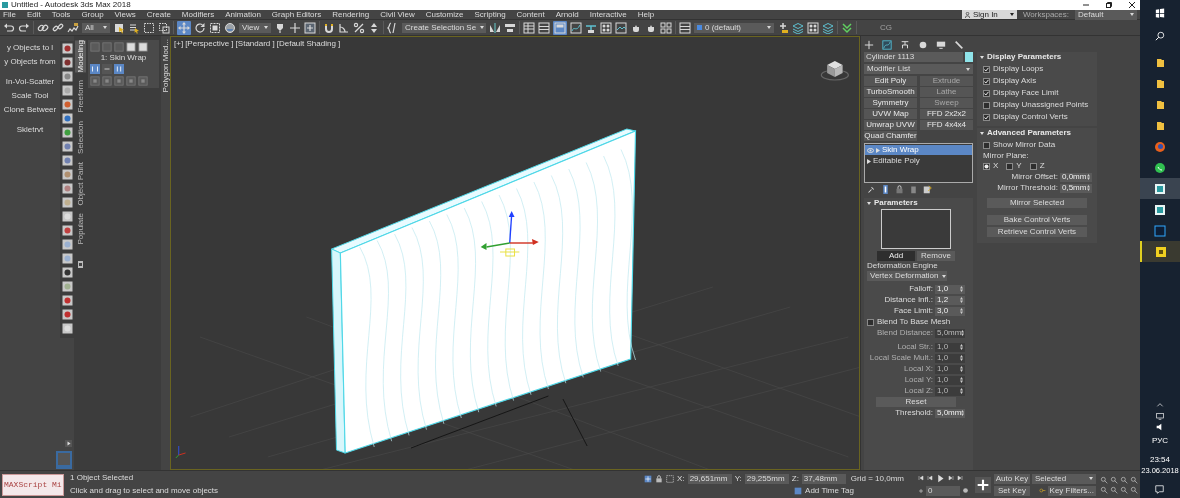 The height and width of the screenshot is (498, 1180). I want to click on menu-item: Animation, so click(243, 14).